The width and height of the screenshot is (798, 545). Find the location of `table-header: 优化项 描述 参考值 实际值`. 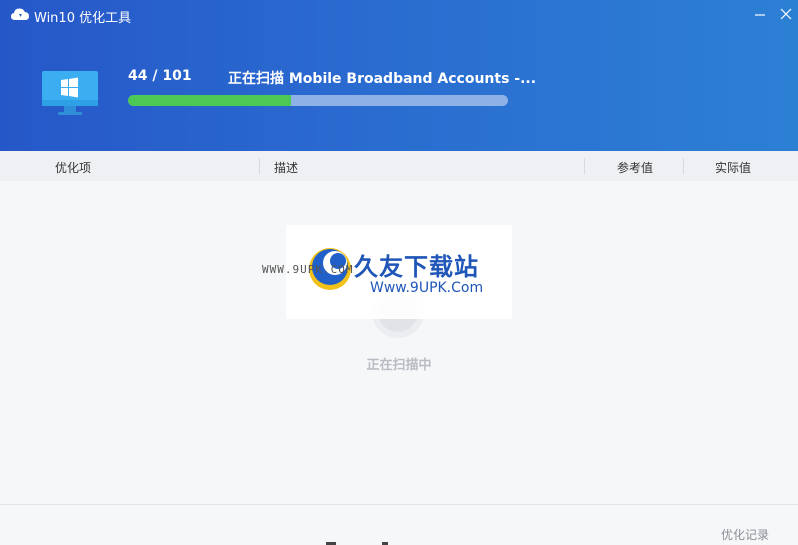

table-header: 优化项 描述 参考值 实际值 is located at coordinates (399, 166).